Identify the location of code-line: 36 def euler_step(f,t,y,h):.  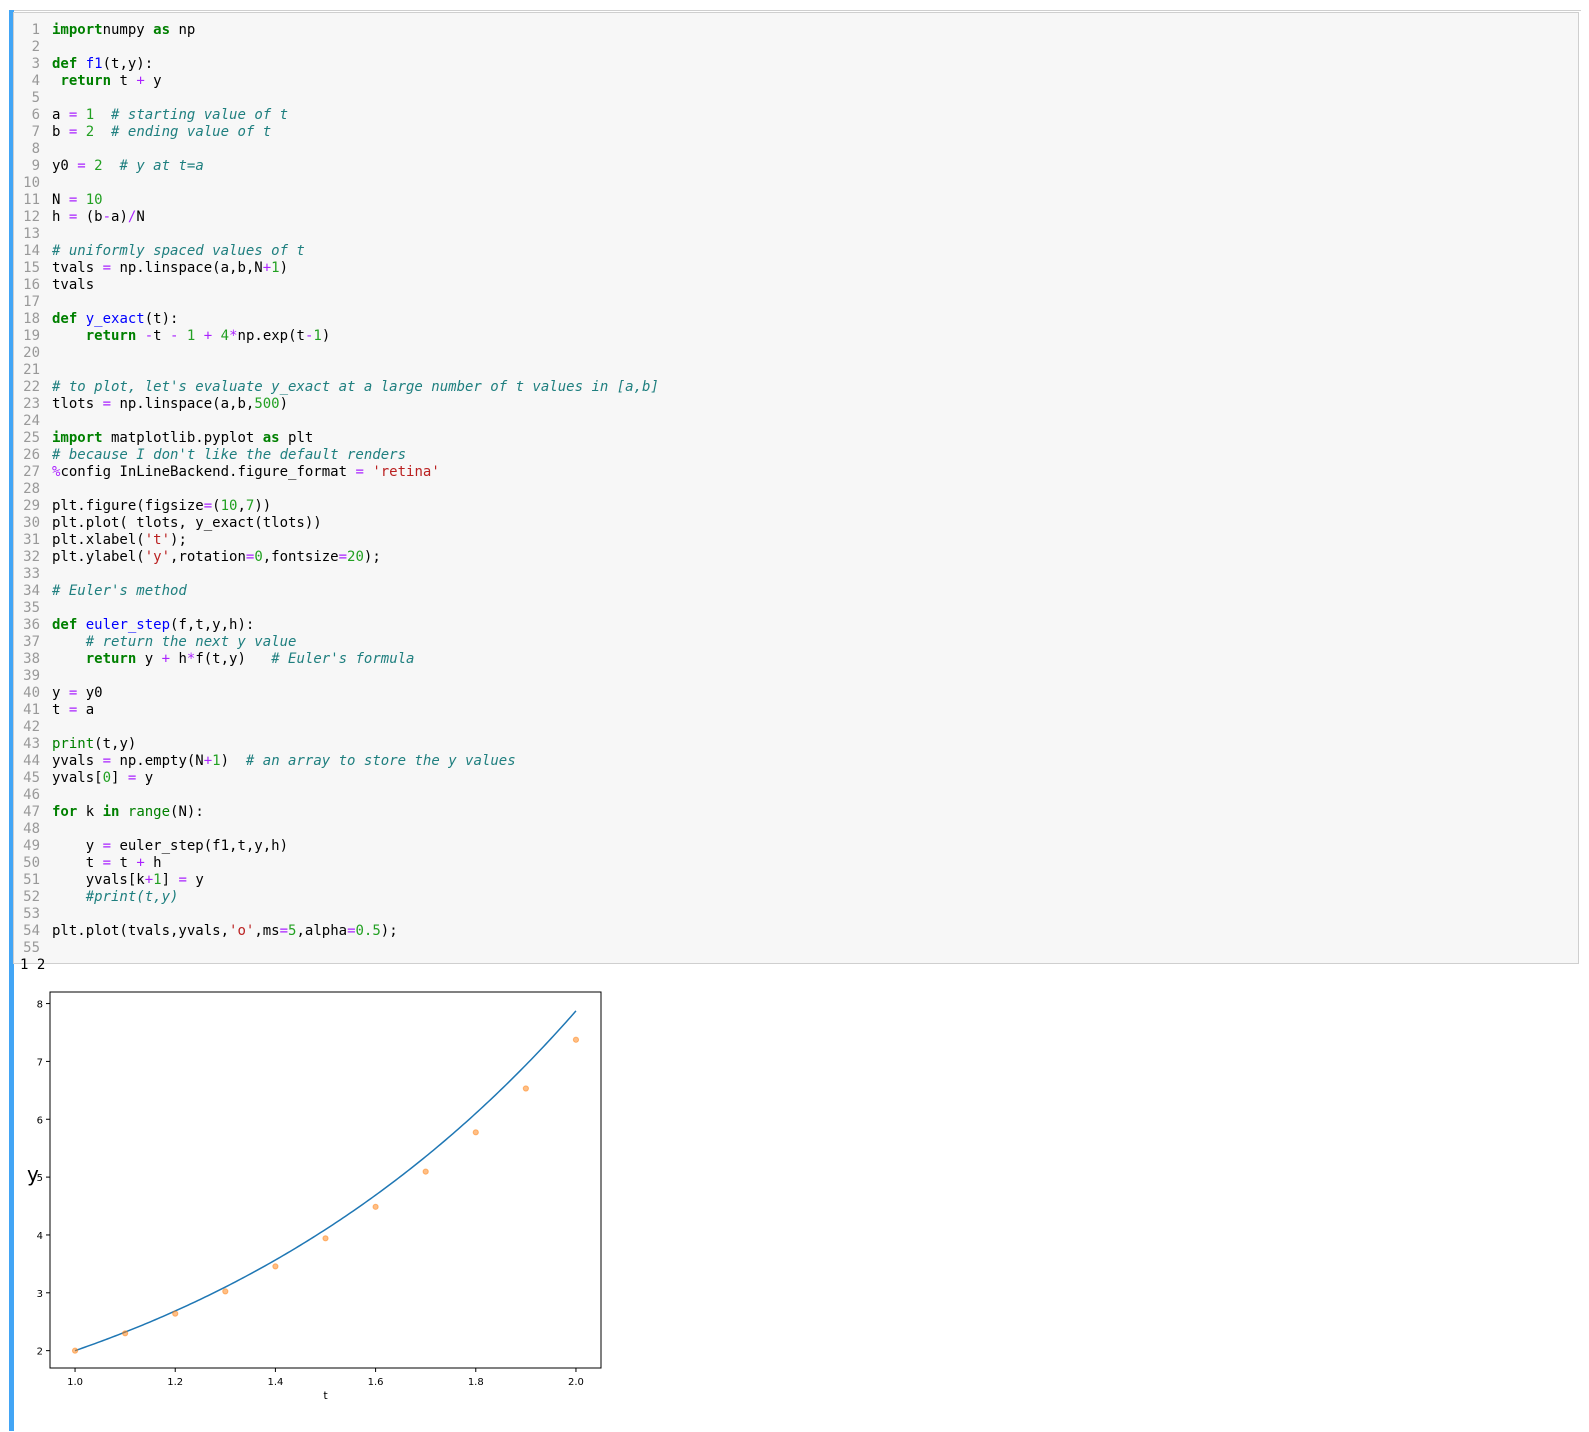
(336, 625).